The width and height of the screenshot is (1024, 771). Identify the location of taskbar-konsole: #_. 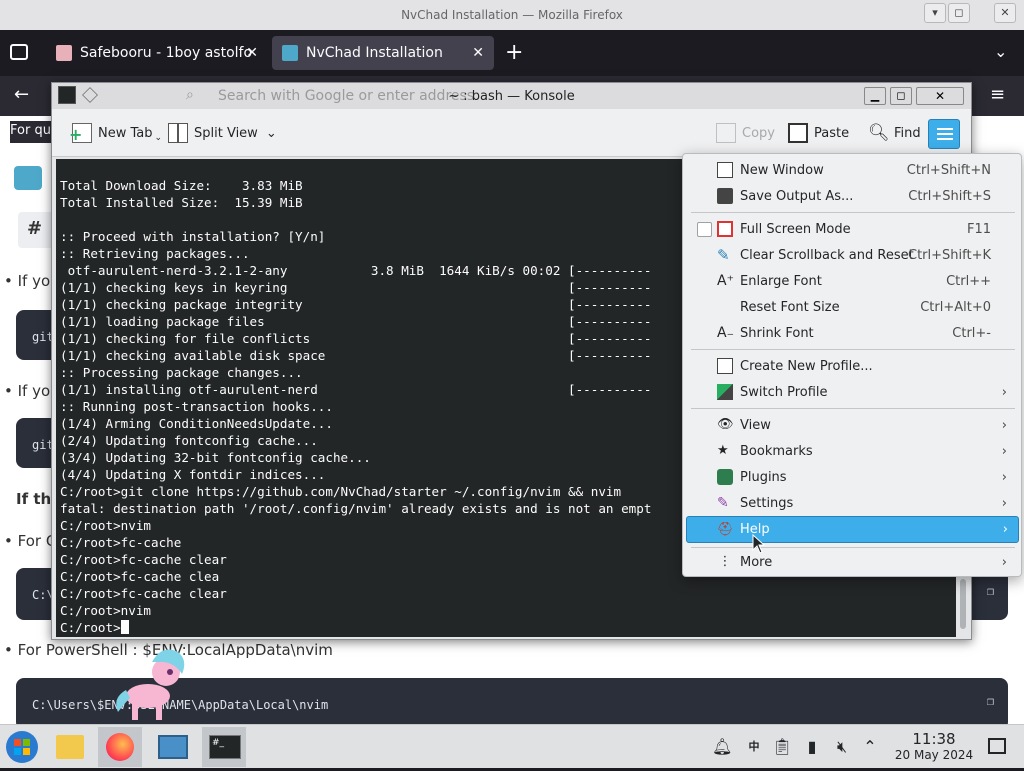
(224, 747).